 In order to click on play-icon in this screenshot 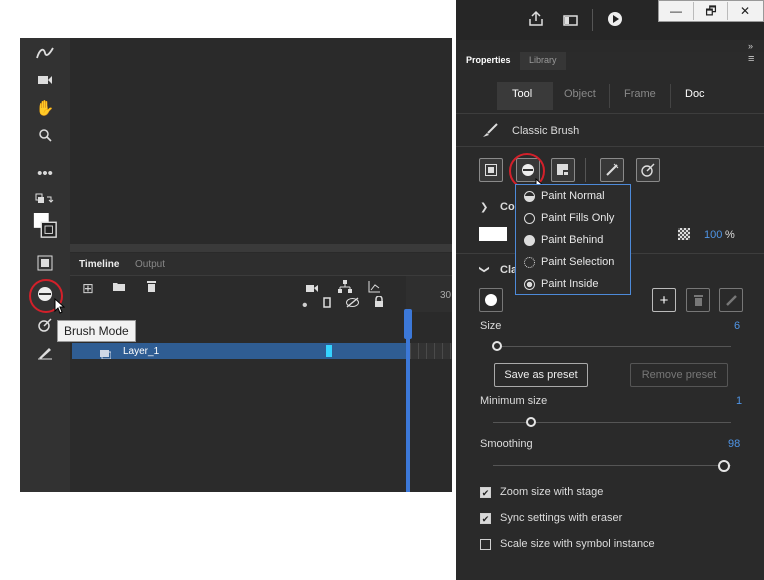, I will do `click(615, 21)`.